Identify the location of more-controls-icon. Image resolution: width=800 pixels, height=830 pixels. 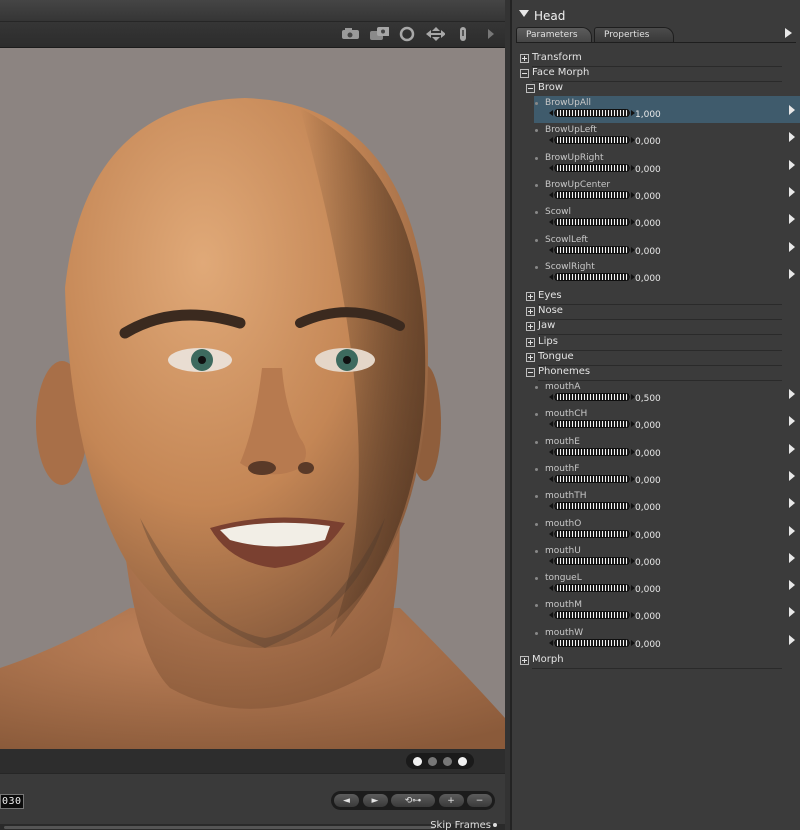
(491, 34).